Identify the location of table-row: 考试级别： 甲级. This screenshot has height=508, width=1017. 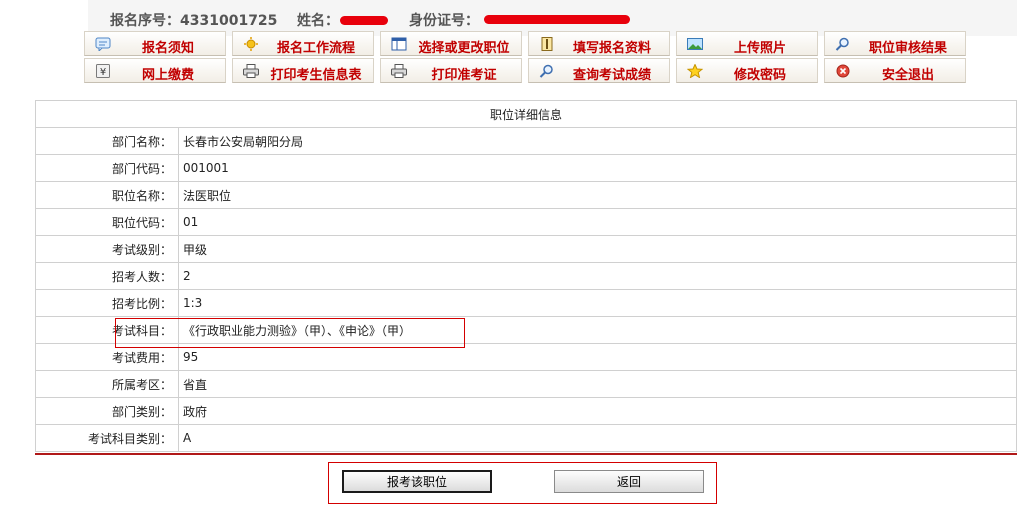
(526, 249).